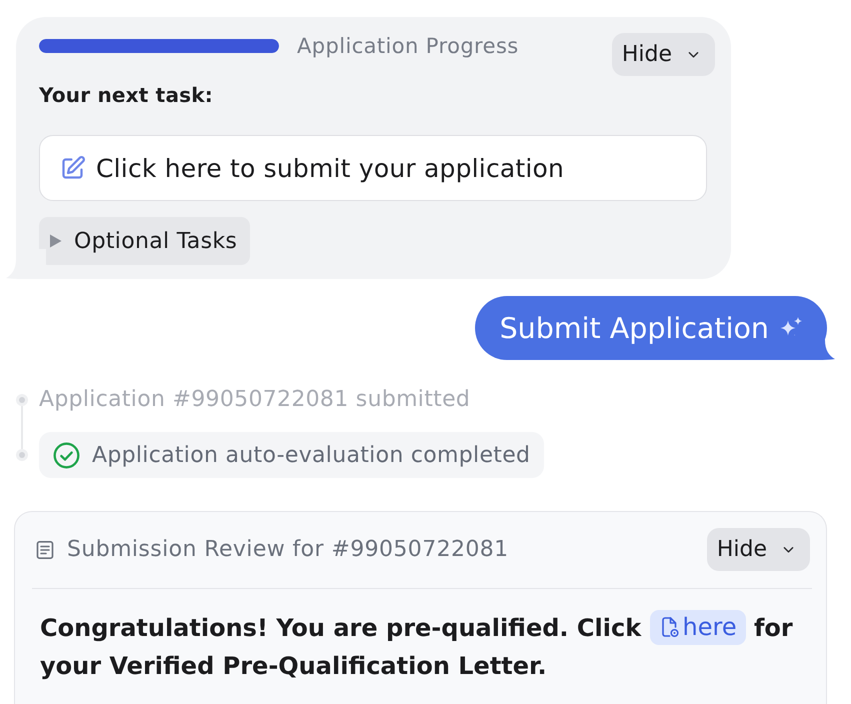 The width and height of the screenshot is (851, 704). I want to click on progress-label: Application Progress, so click(408, 46).